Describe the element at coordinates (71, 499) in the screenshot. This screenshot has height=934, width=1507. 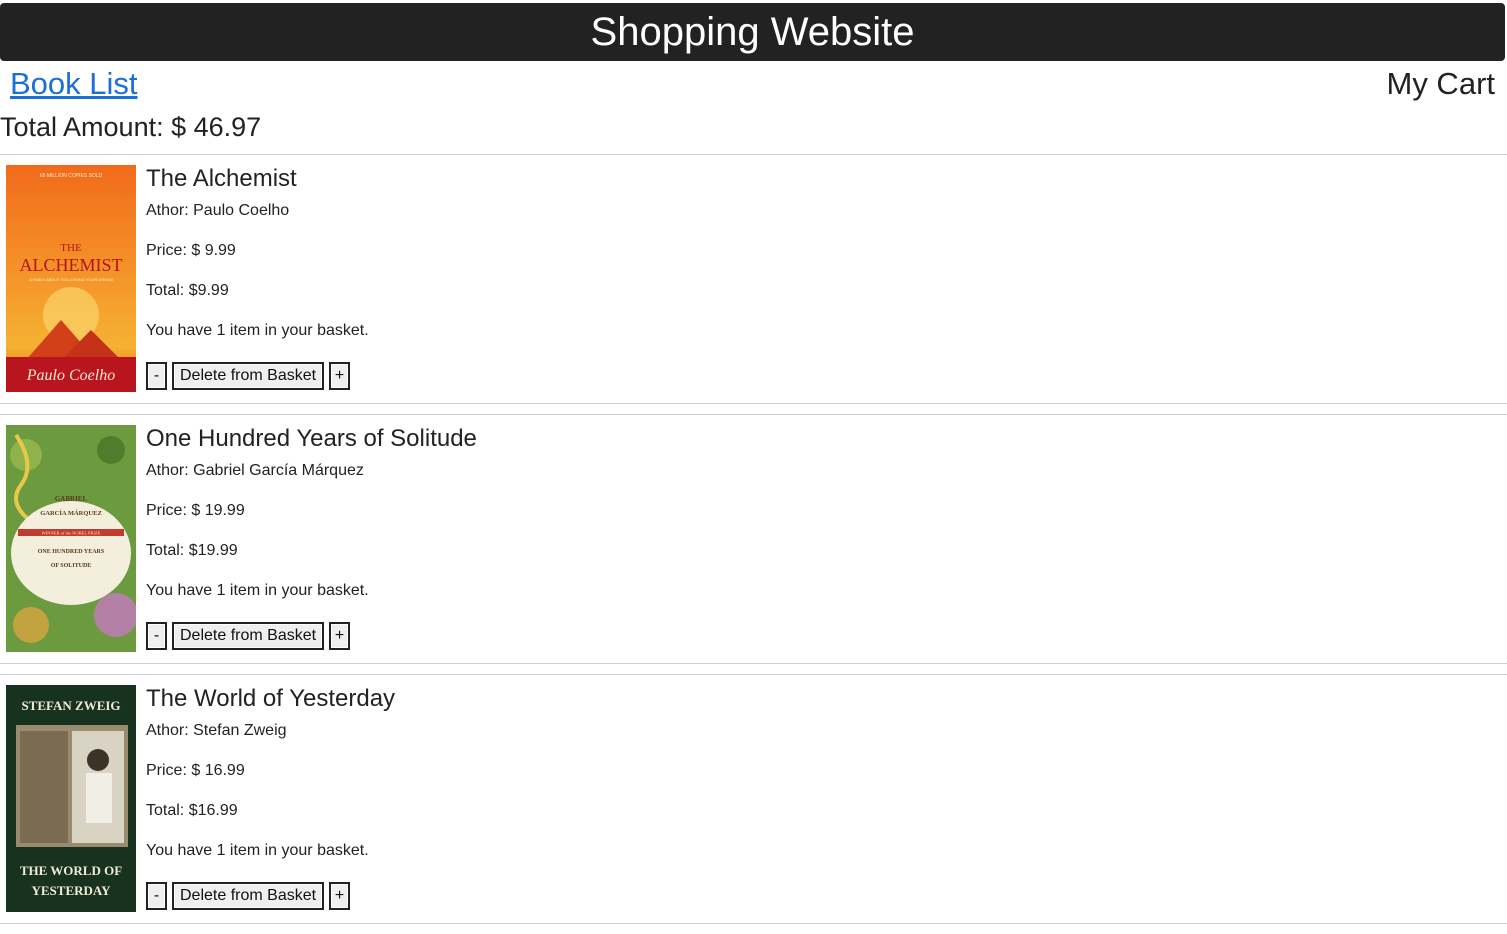
I see `svg-text: GABRIEL` at that location.